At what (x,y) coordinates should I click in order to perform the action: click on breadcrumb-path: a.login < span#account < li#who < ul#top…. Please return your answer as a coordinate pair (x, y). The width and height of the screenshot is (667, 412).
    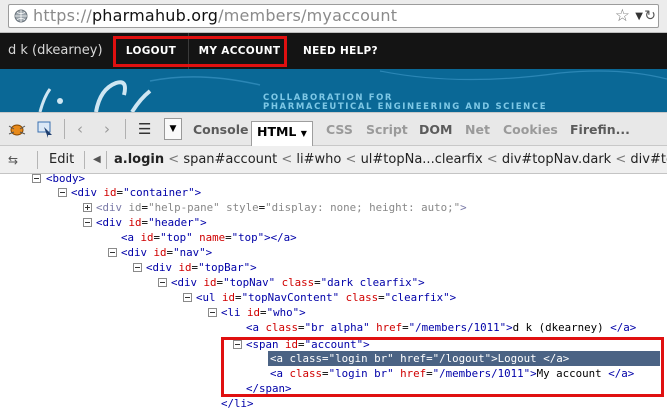
    Looking at the image, I should click on (390, 160).